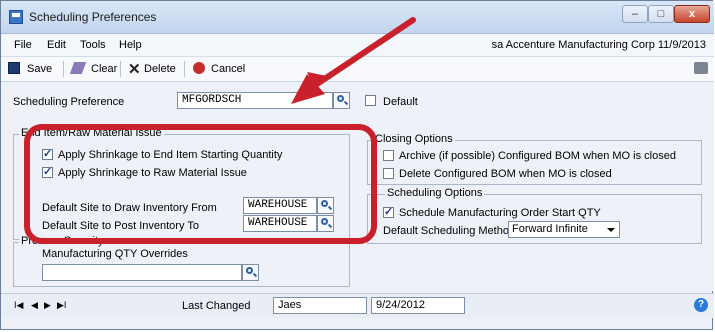 This screenshot has height=332, width=715. I want to click on scheduling-preference-label: Scheduling Preference, so click(69, 102).